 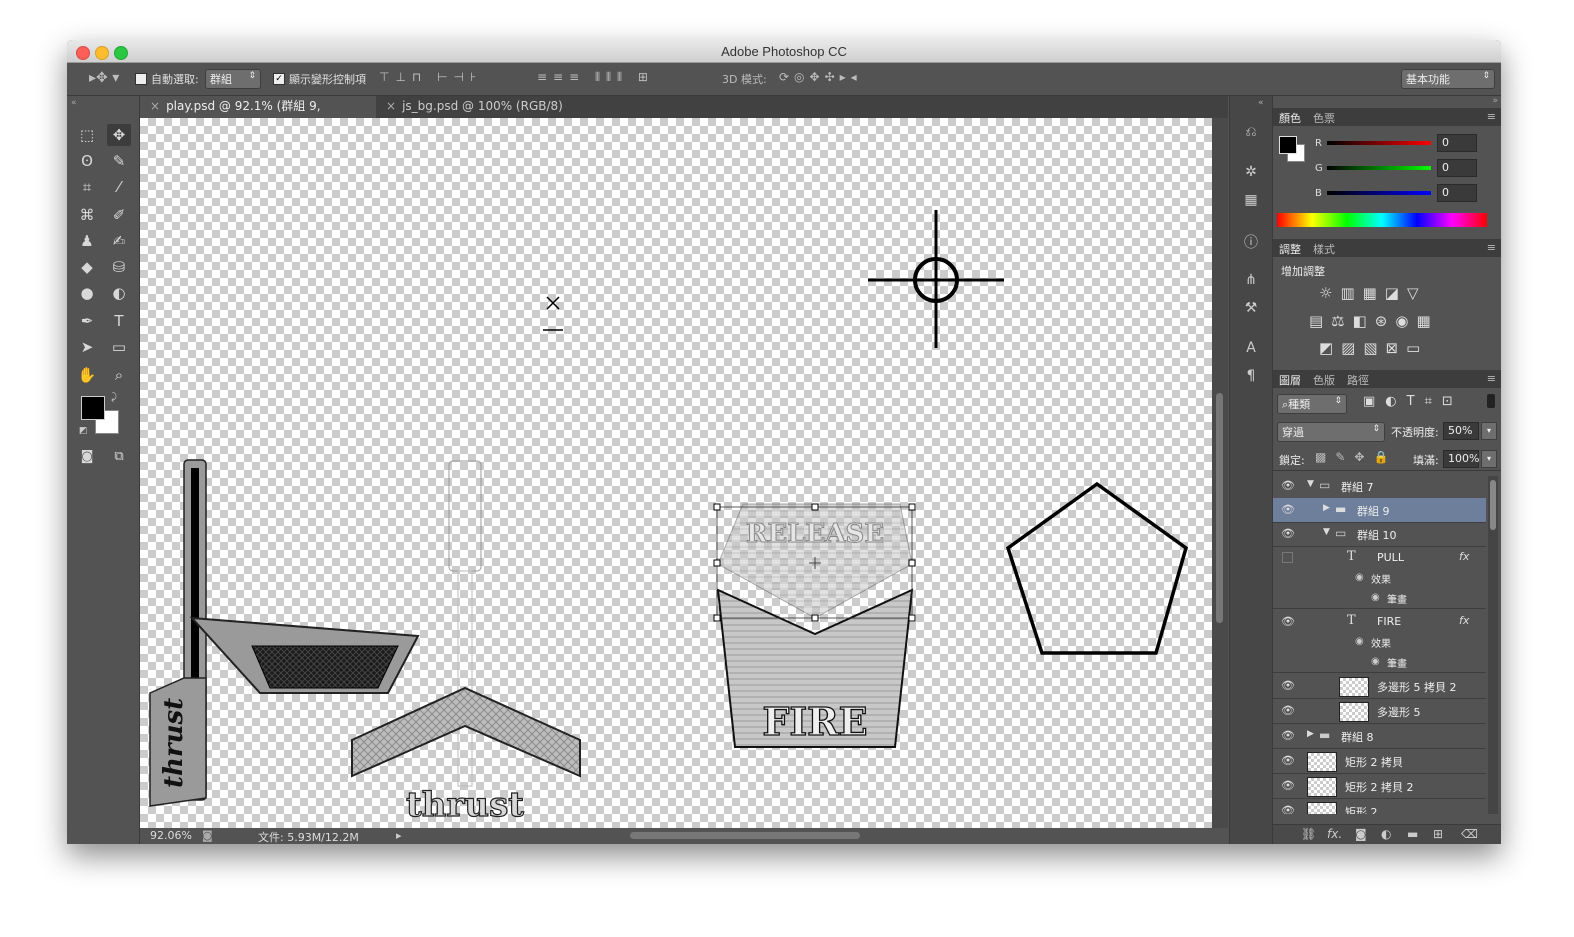 I want to click on tab-layers: 圖層, so click(x=1290, y=380).